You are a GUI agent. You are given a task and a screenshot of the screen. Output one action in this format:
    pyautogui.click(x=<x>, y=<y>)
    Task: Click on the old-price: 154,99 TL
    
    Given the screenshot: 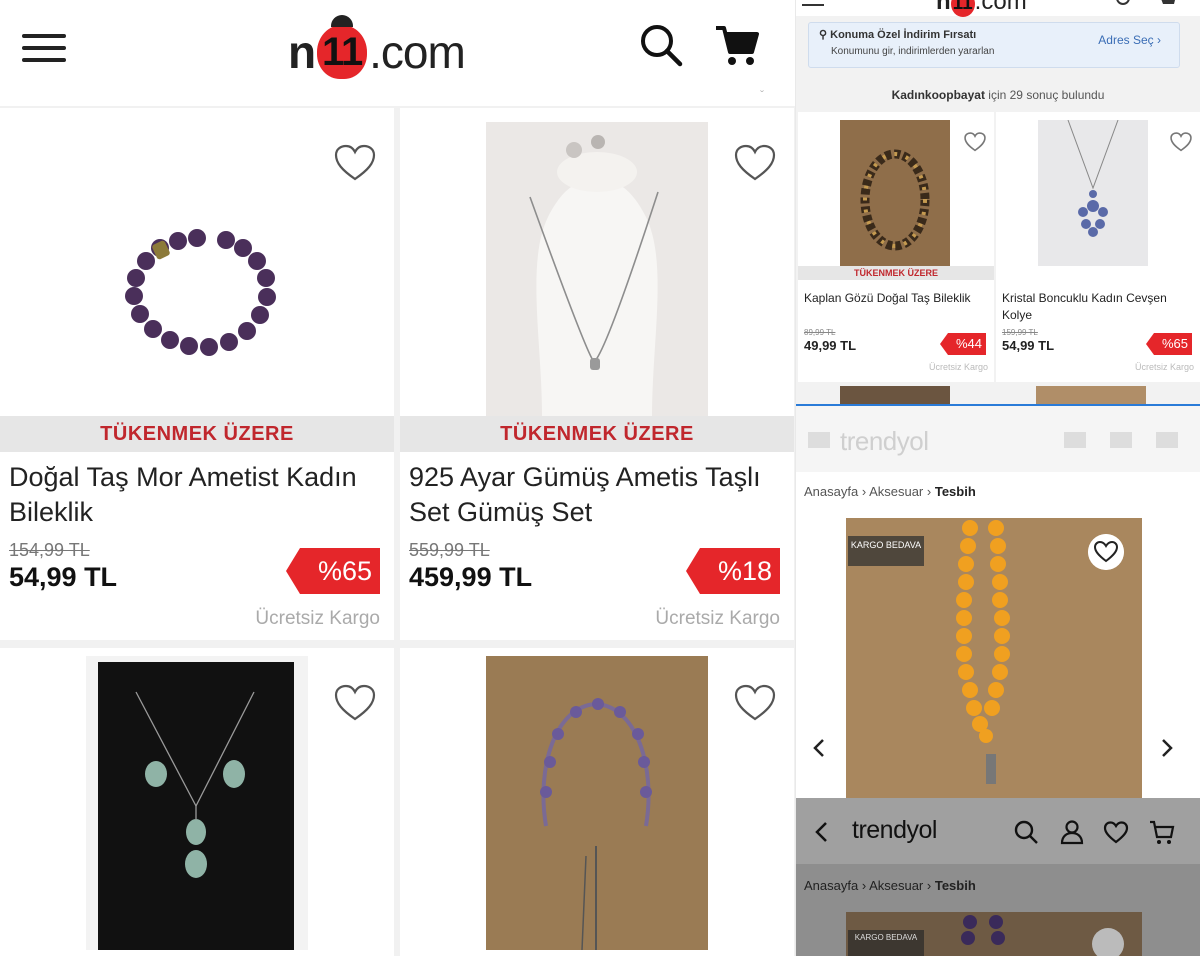 What is the action you would take?
    pyautogui.click(x=49, y=550)
    